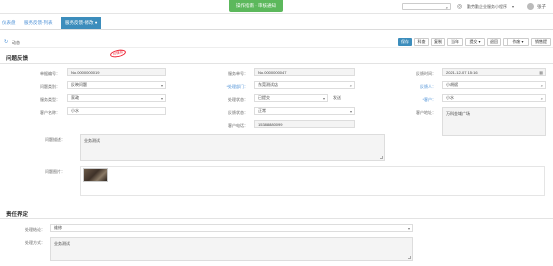 Image resolution: width=553 pixels, height=266 pixels. Describe the element at coordinates (238, 112) in the screenshot. I see `feedback-status-label: 反馈状态：` at that location.